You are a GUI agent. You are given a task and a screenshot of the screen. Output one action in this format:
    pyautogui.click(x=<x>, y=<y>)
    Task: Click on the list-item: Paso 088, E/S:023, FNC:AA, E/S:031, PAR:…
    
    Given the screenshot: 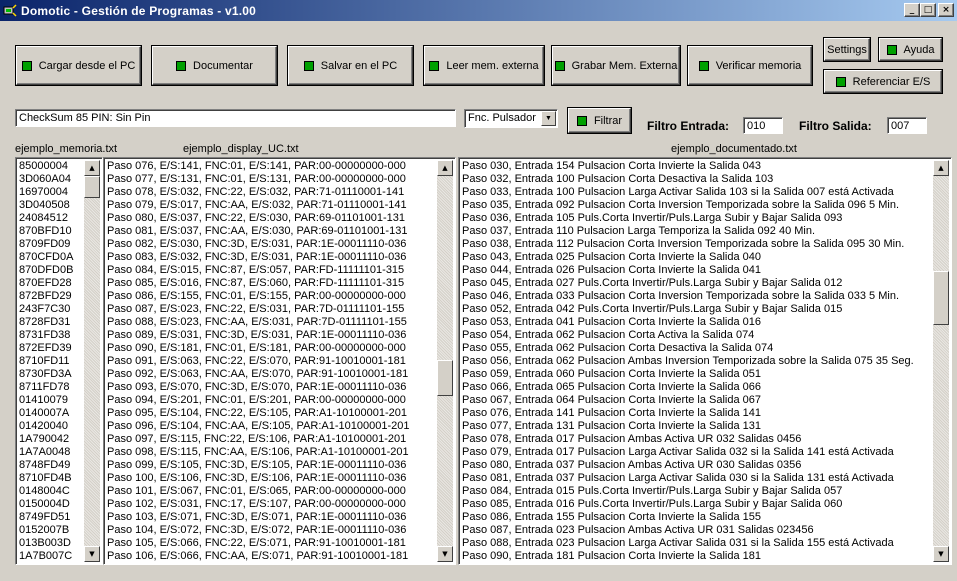 What is the action you would take?
    pyautogui.click(x=271, y=322)
    